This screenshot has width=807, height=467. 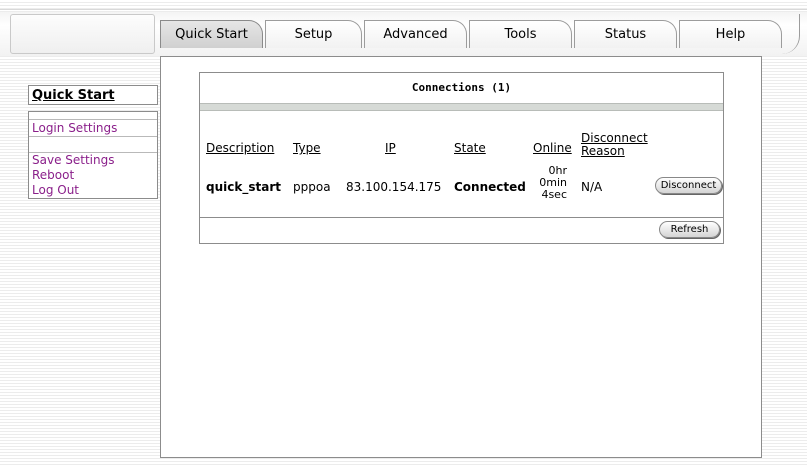 I want to click on sidebar-item-reboot: Reboot, so click(x=93, y=175).